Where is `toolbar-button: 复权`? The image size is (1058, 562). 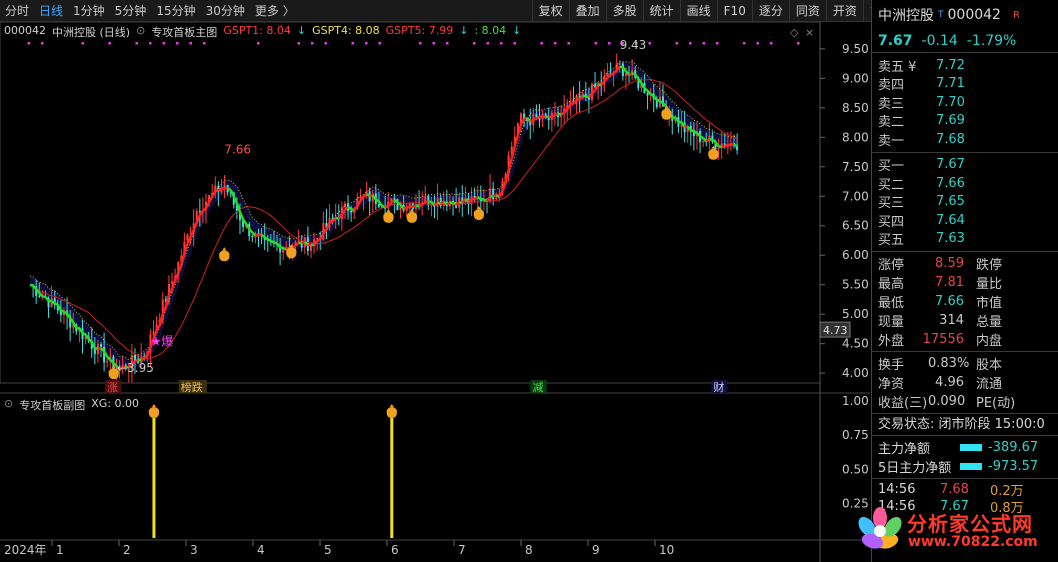
toolbar-button: 复权 is located at coordinates (550, 11).